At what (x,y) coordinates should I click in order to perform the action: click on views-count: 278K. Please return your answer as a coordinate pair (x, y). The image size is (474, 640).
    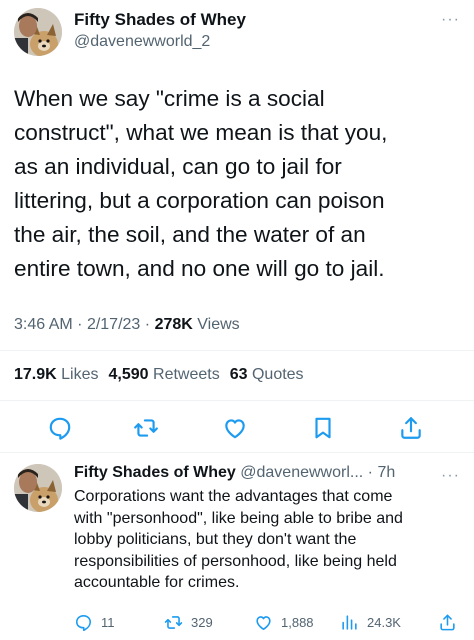
    Looking at the image, I should click on (173, 324).